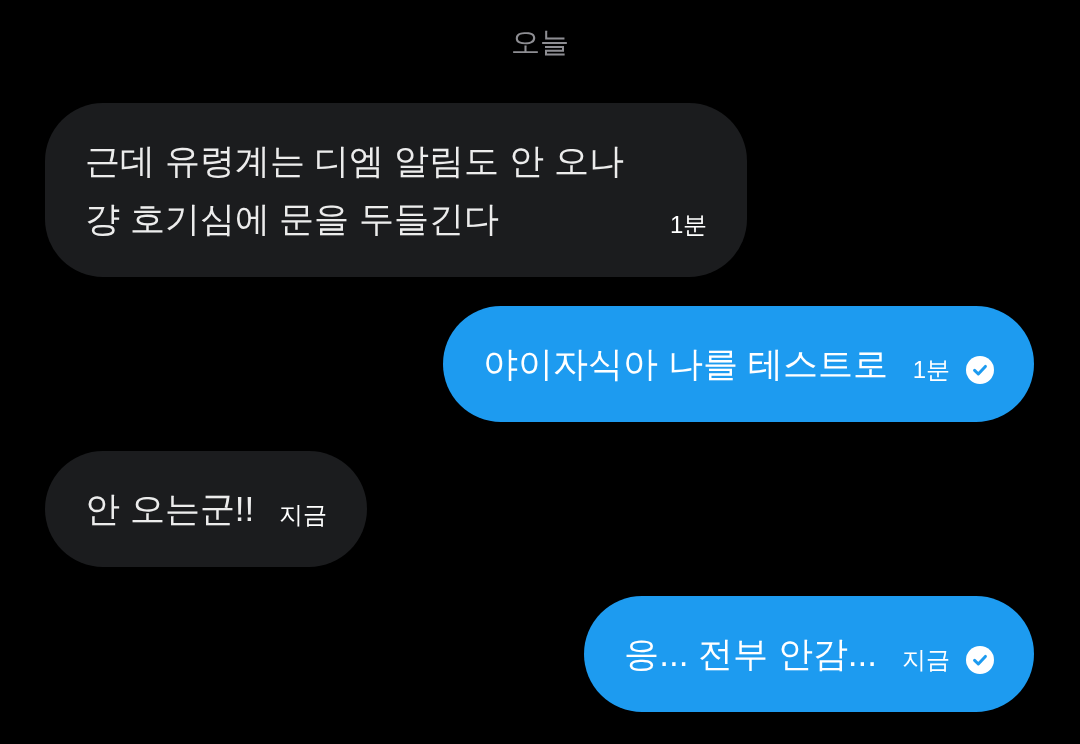 This screenshot has height=744, width=1080. Describe the element at coordinates (539, 42) in the screenshot. I see `date-divider-label: 오늘` at that location.